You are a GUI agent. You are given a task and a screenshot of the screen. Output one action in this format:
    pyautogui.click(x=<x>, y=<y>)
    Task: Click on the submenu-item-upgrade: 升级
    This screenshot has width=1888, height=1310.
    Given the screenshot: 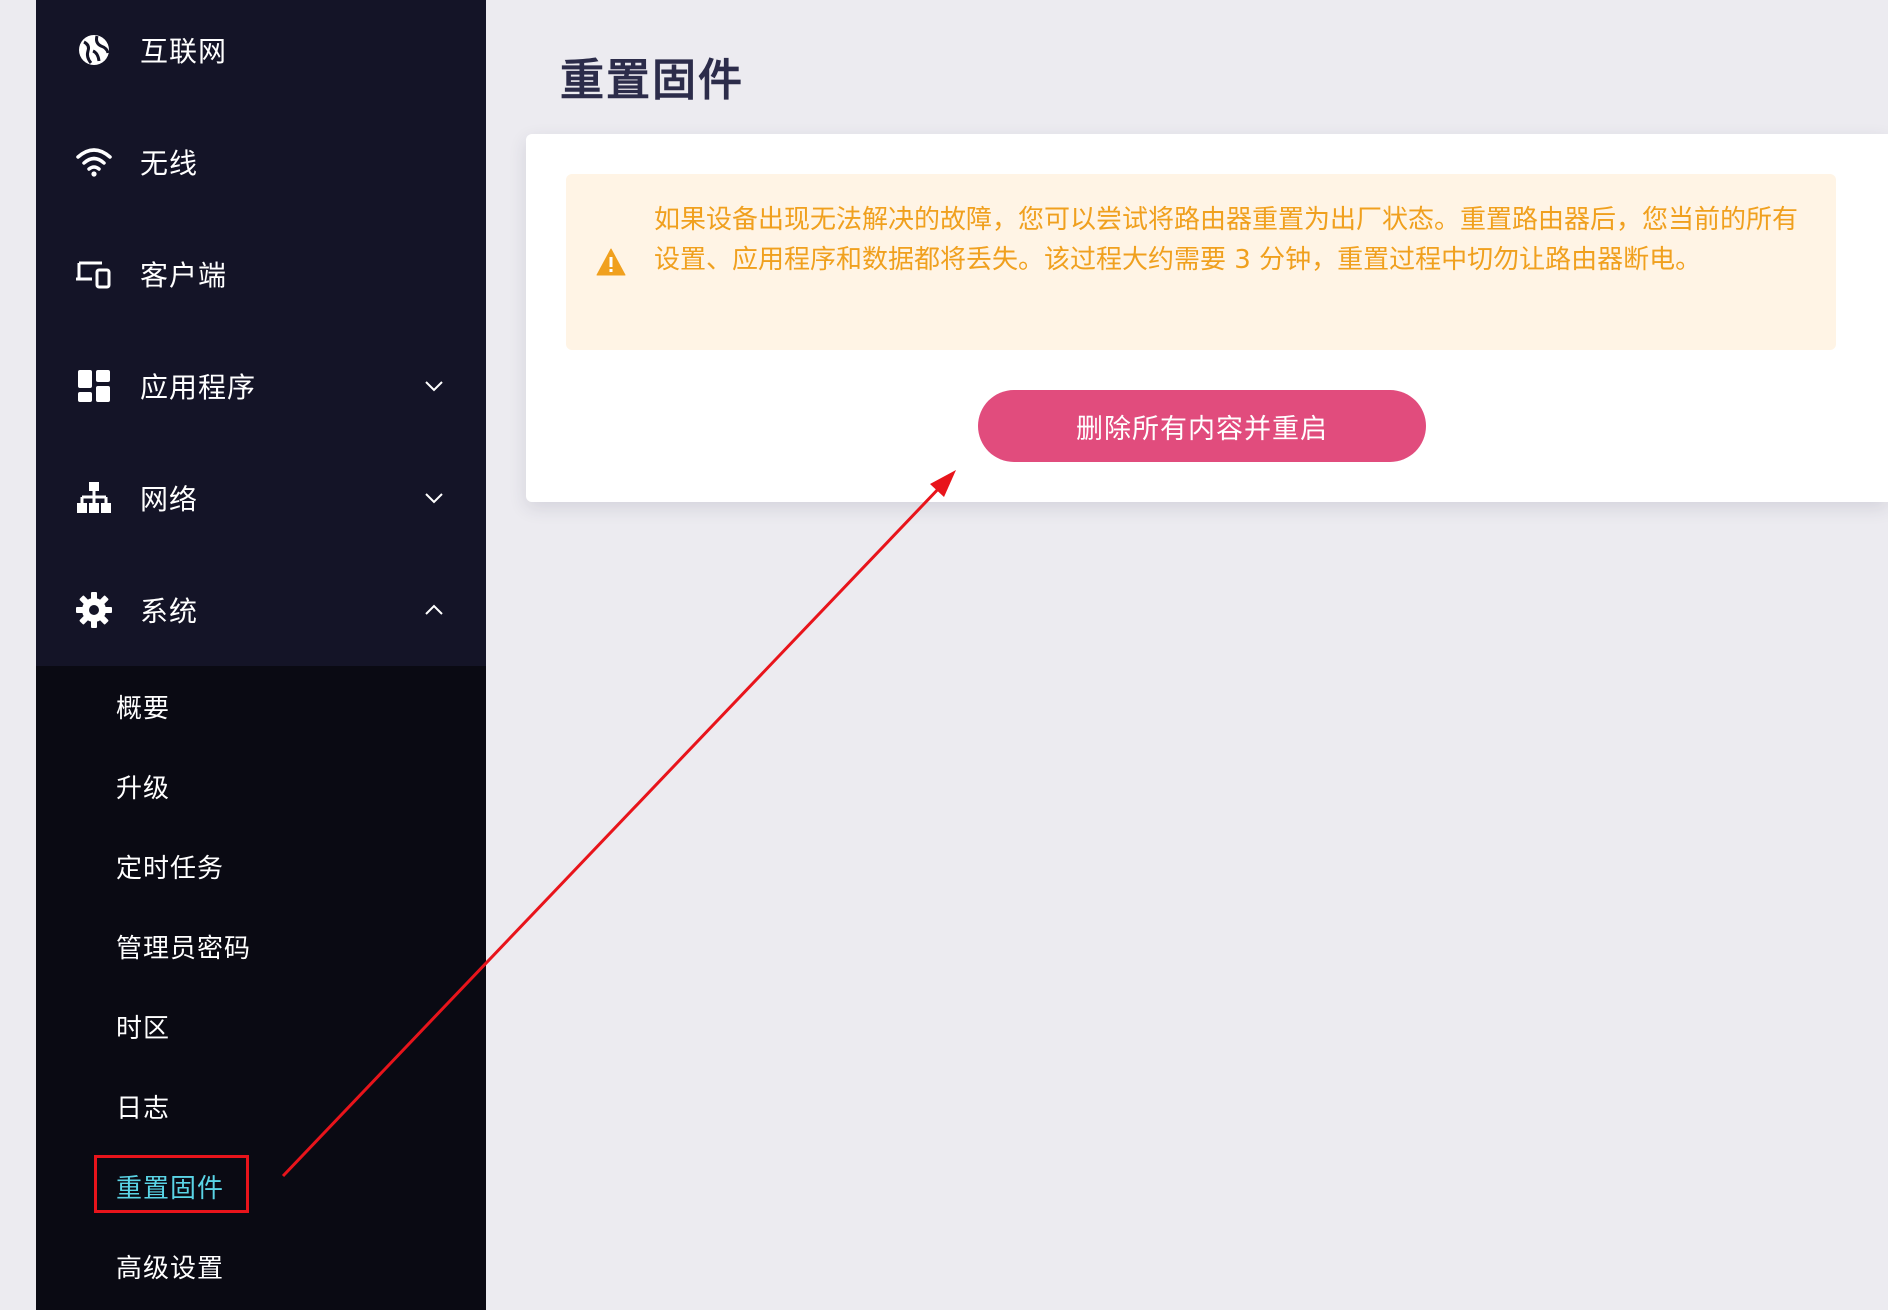 What is the action you would take?
    pyautogui.click(x=261, y=786)
    